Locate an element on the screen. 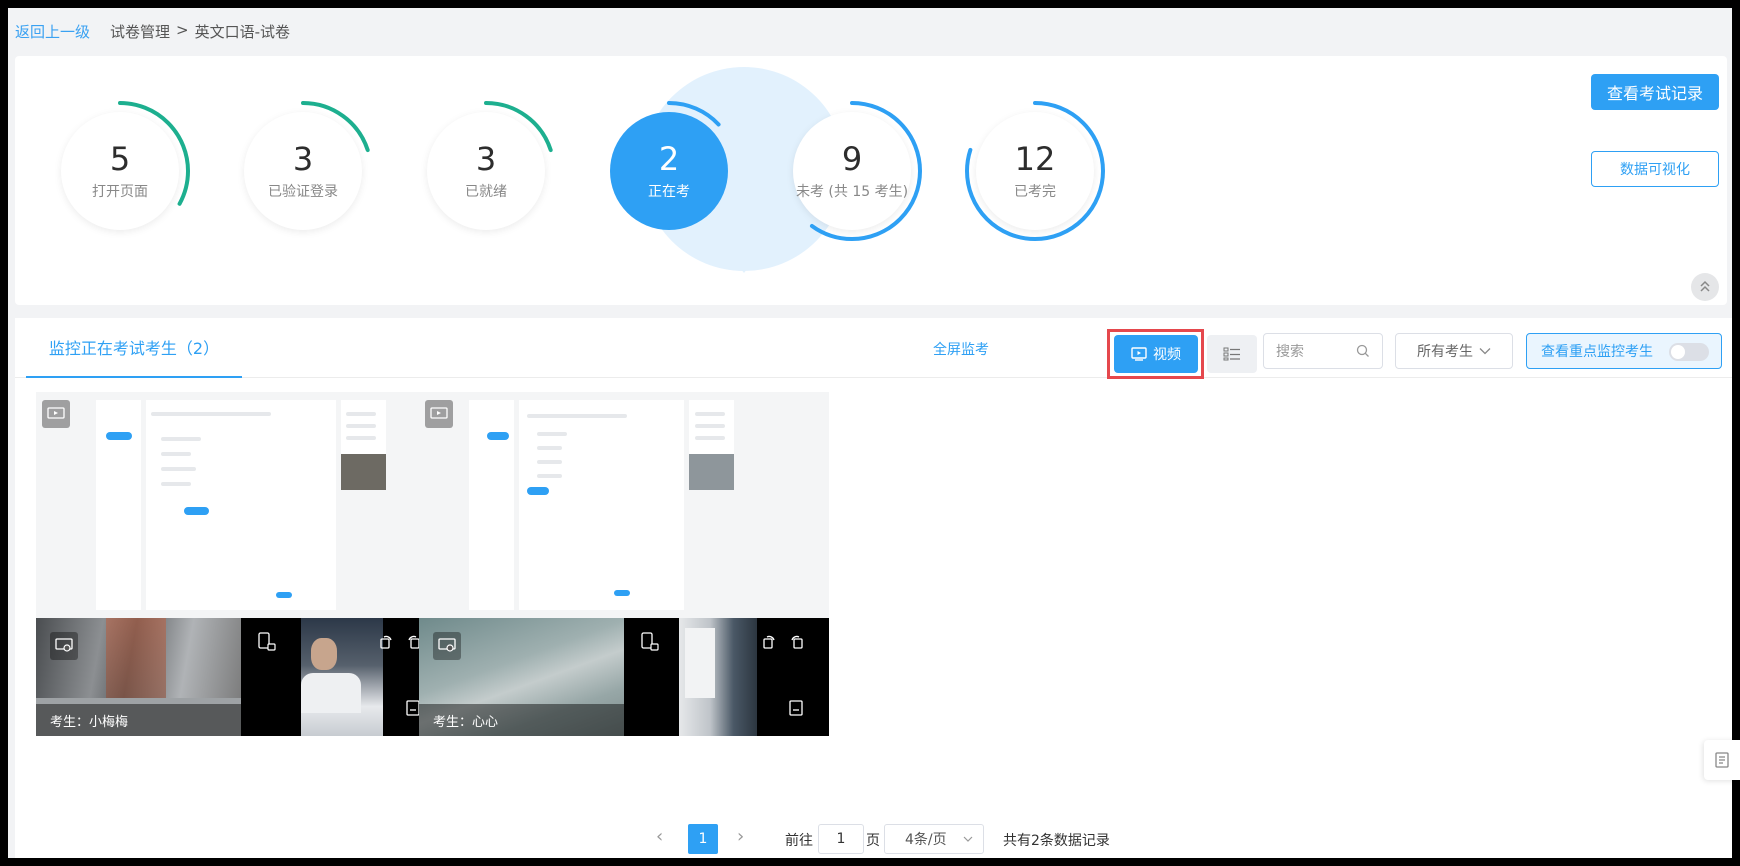 The image size is (1740, 866). list-icon is located at coordinates (1231, 354).